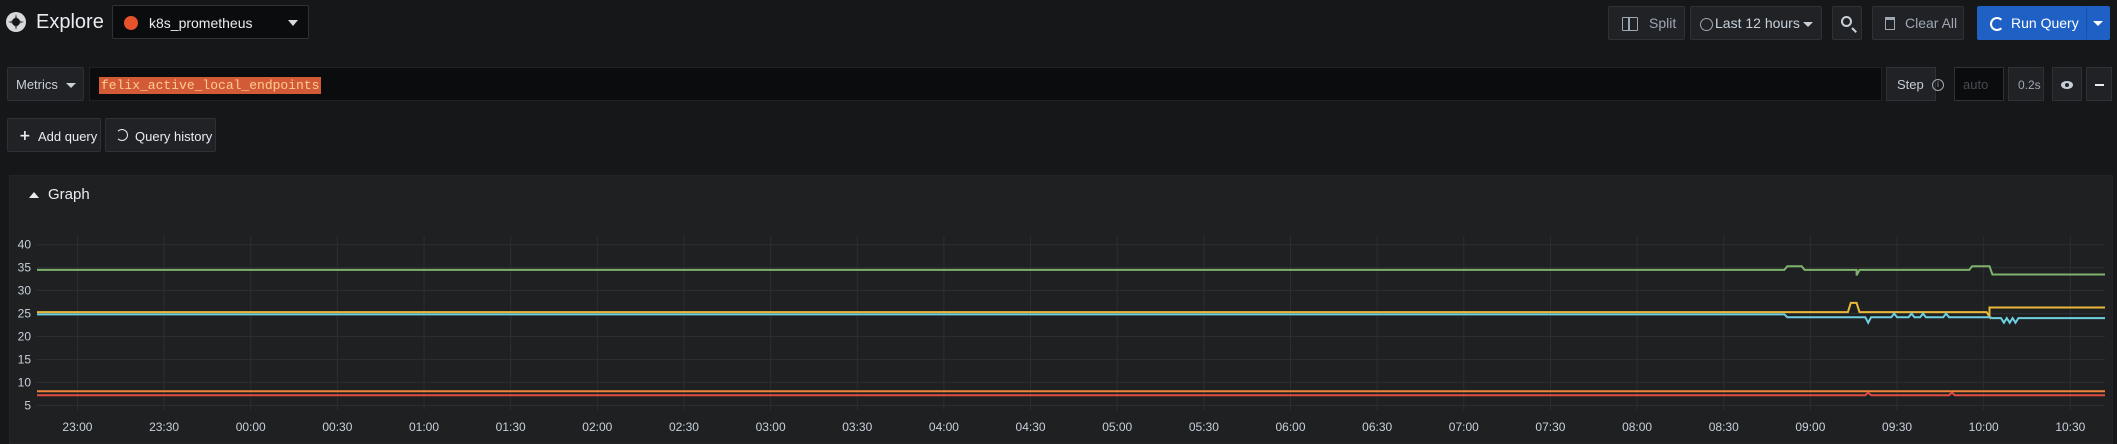 The width and height of the screenshot is (2117, 444). What do you see at coordinates (337, 427) in the screenshot?
I see `x-tick-label: 00:30` at bounding box center [337, 427].